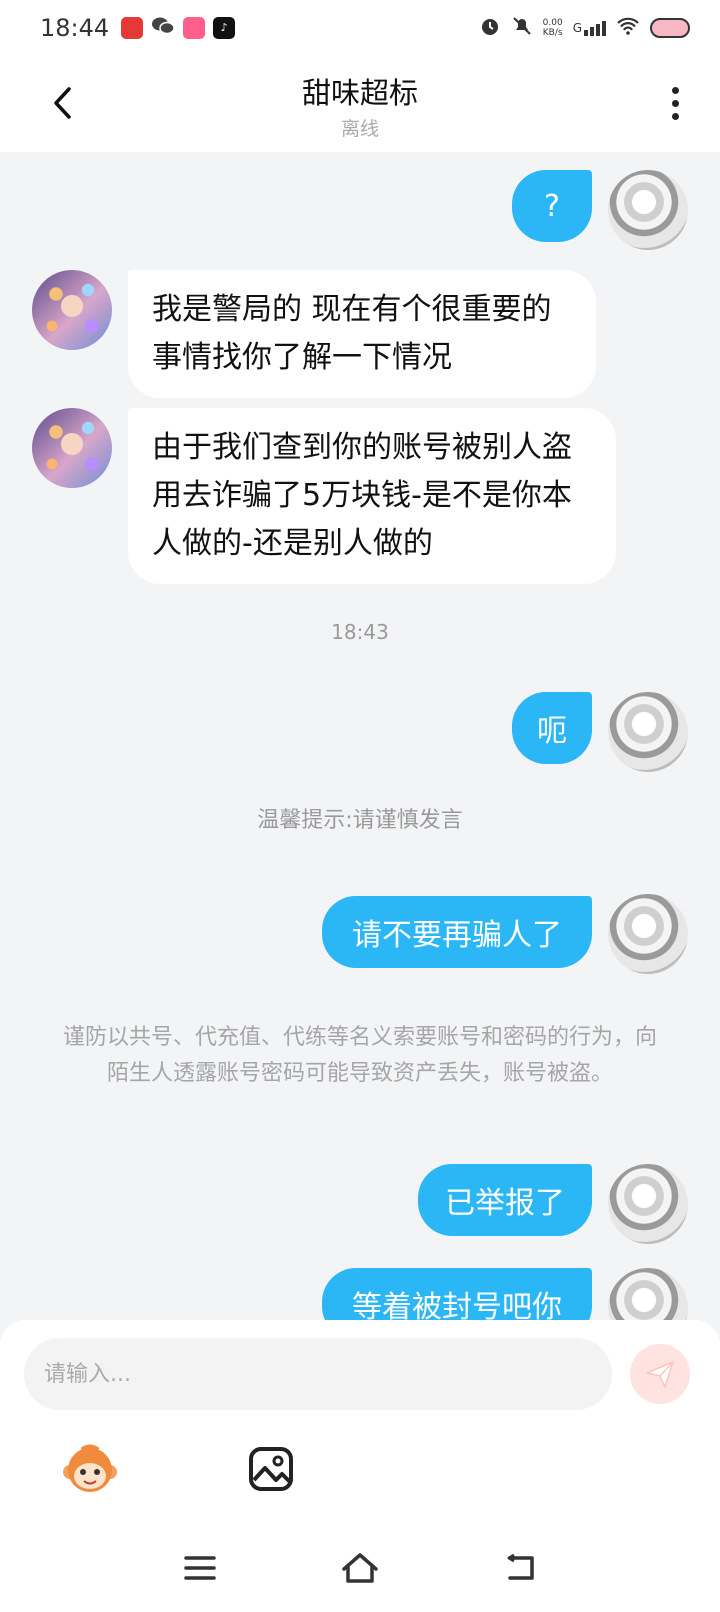  What do you see at coordinates (360, 28) in the screenshot?
I see `status-bar: 18:44 ♪ 0.00 KB/s G` at bounding box center [360, 28].